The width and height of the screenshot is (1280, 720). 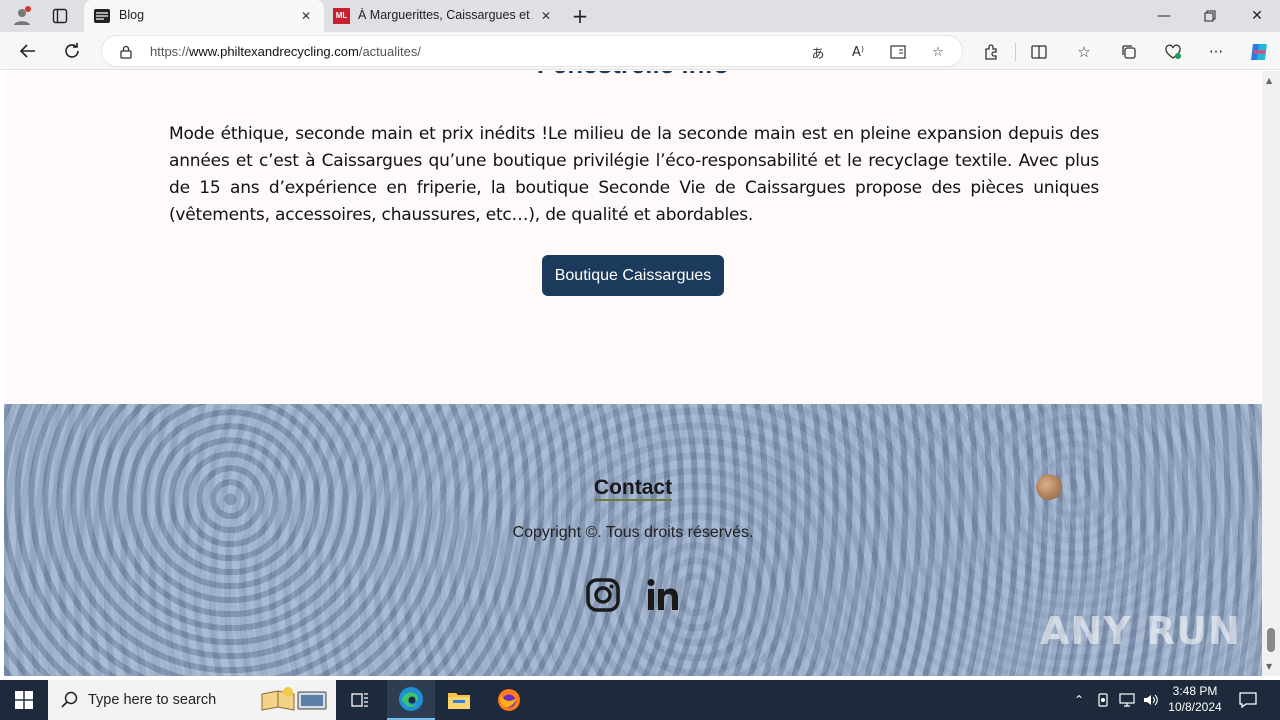 What do you see at coordinates (1271, 373) in the screenshot?
I see `page-scrollbar: ▲ ▼` at bounding box center [1271, 373].